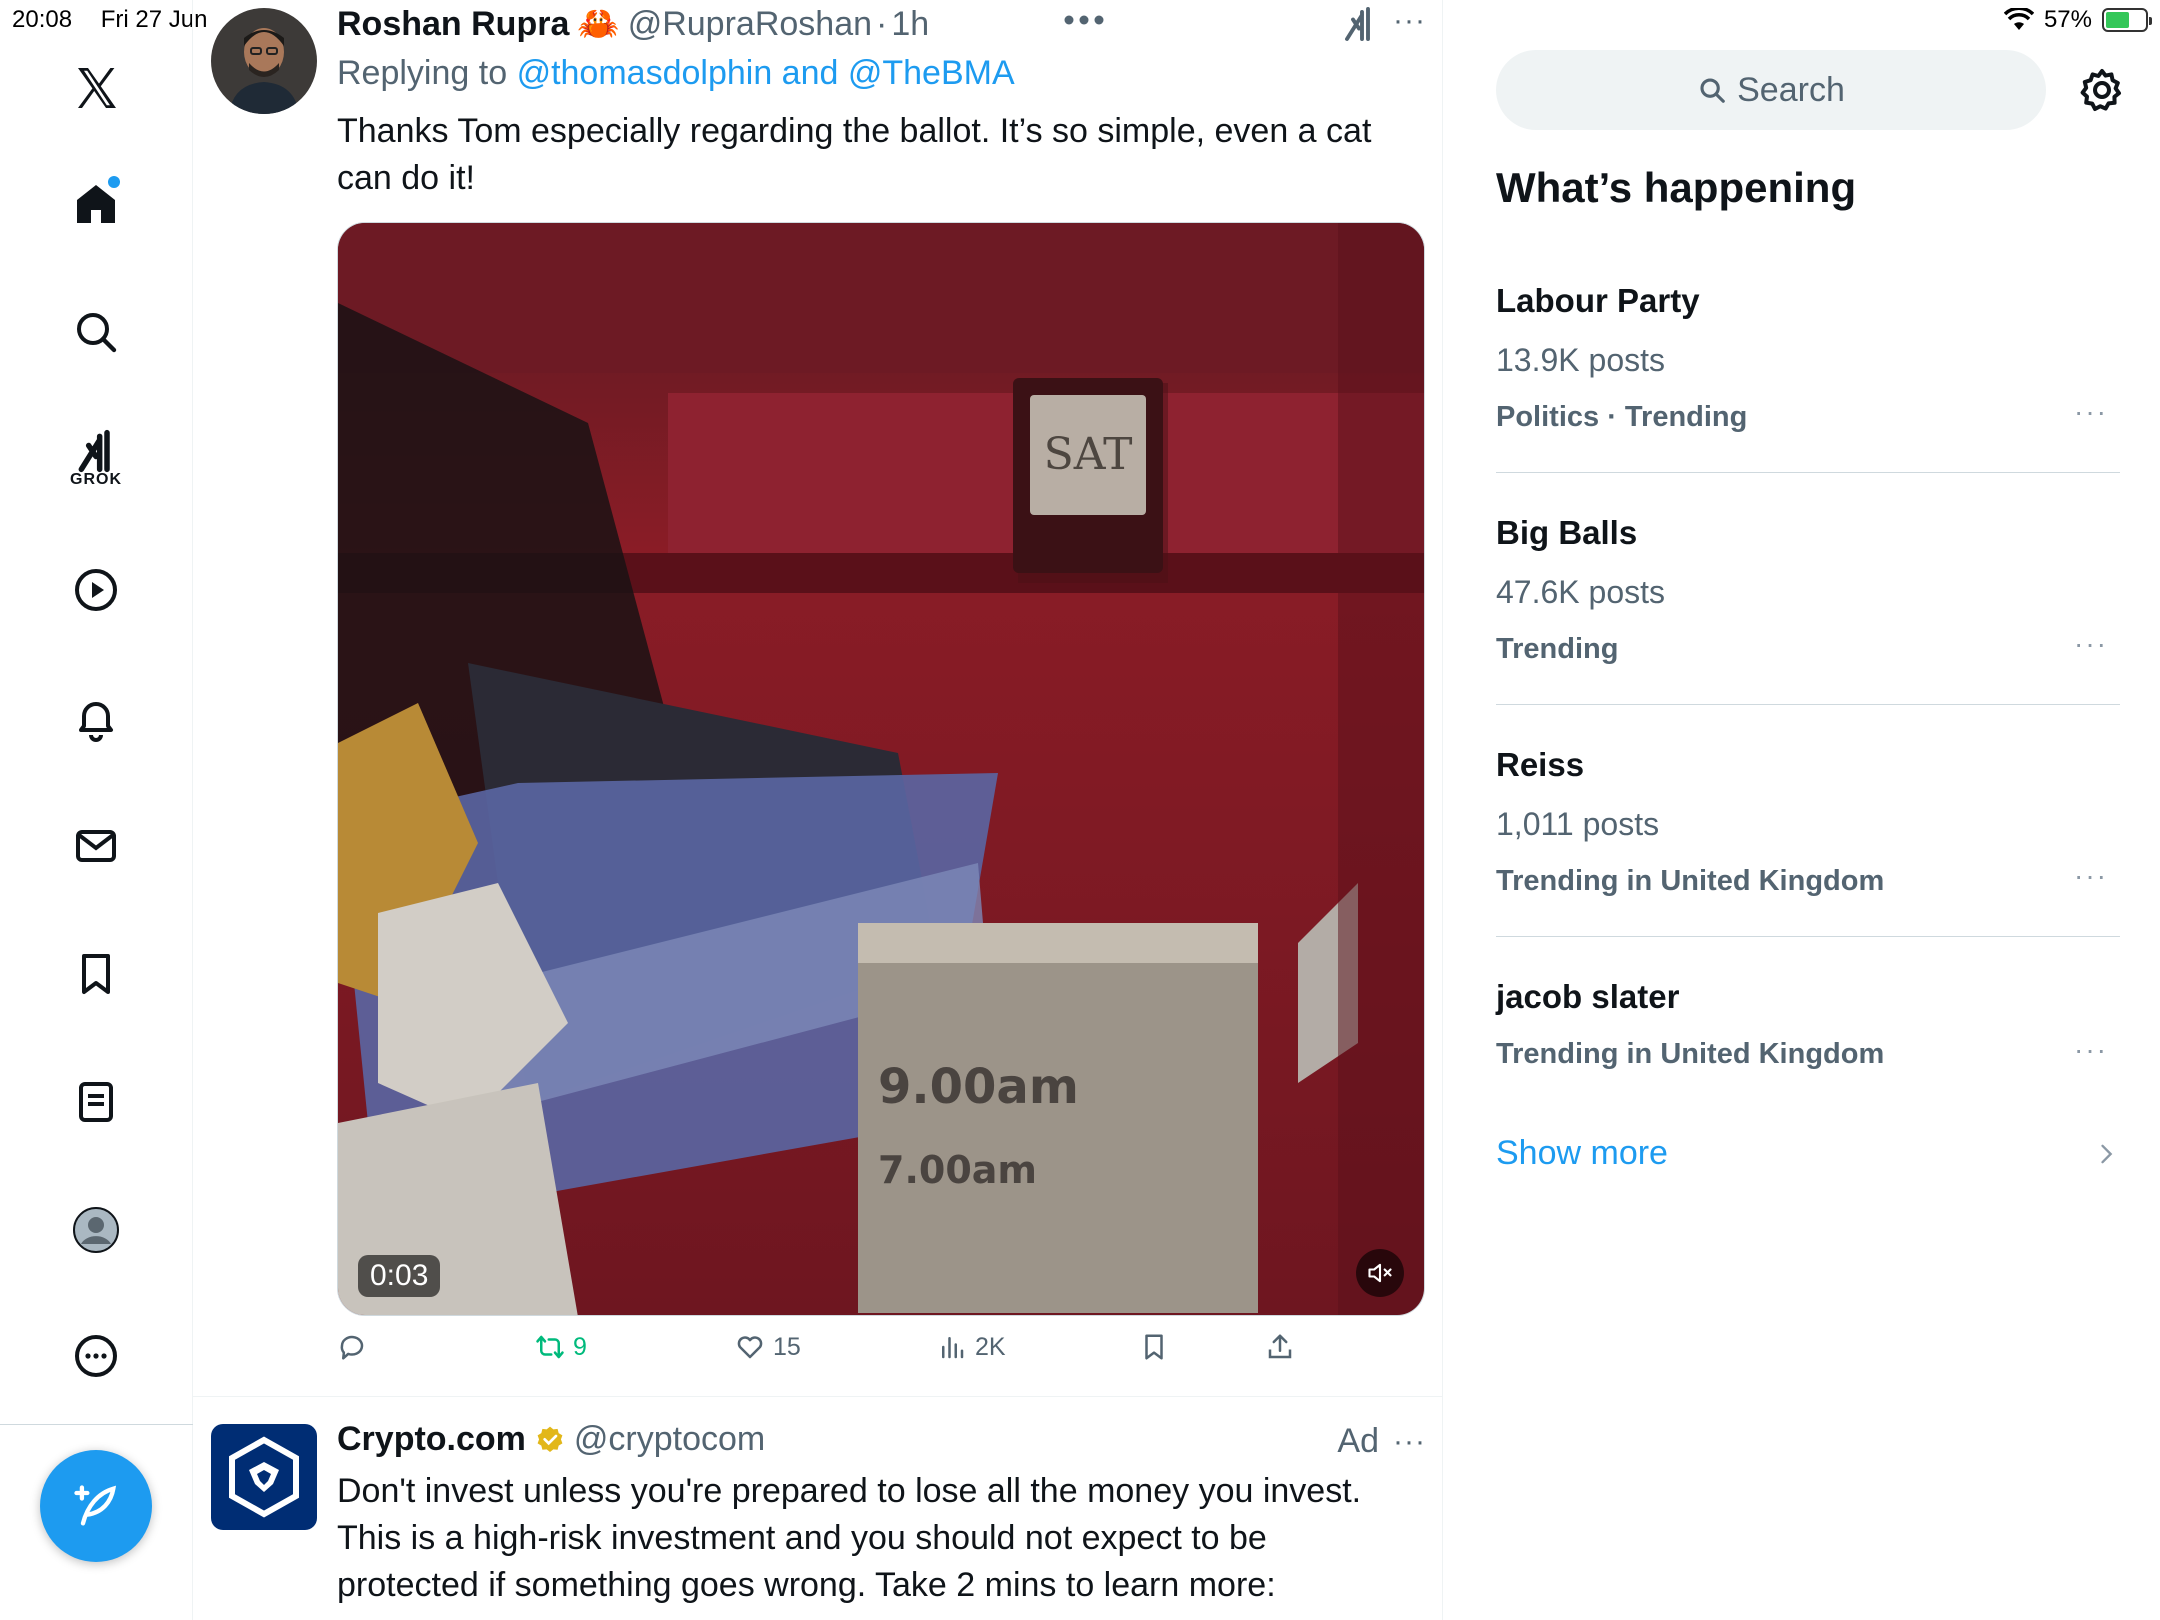  What do you see at coordinates (96, 810) in the screenshot?
I see `sidebar-nav: GROK` at bounding box center [96, 810].